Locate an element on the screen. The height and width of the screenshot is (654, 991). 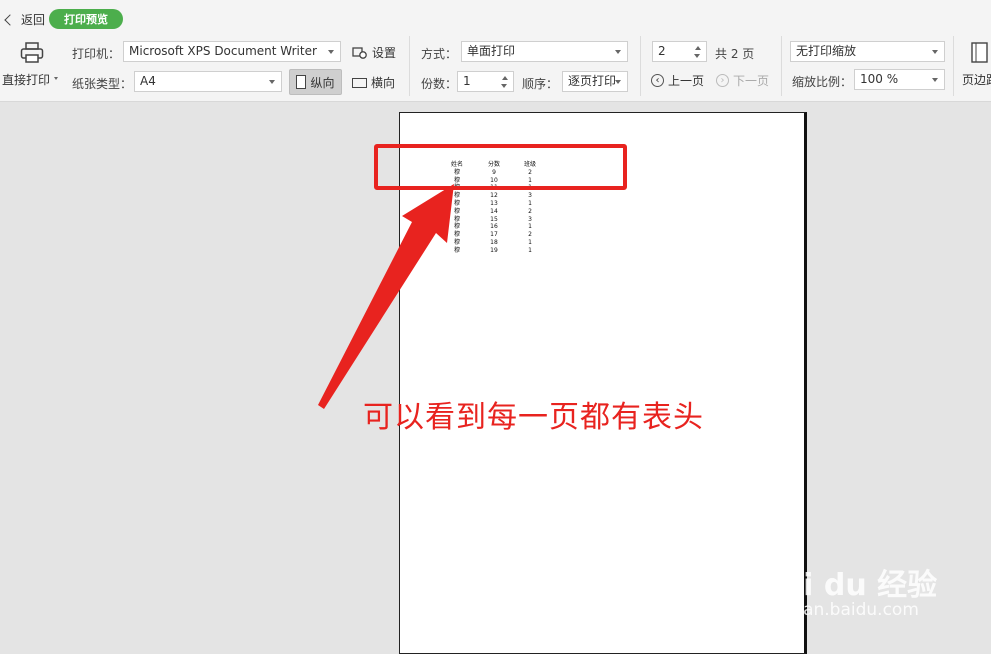
arrow-right-icon: › is located at coordinates (722, 80).